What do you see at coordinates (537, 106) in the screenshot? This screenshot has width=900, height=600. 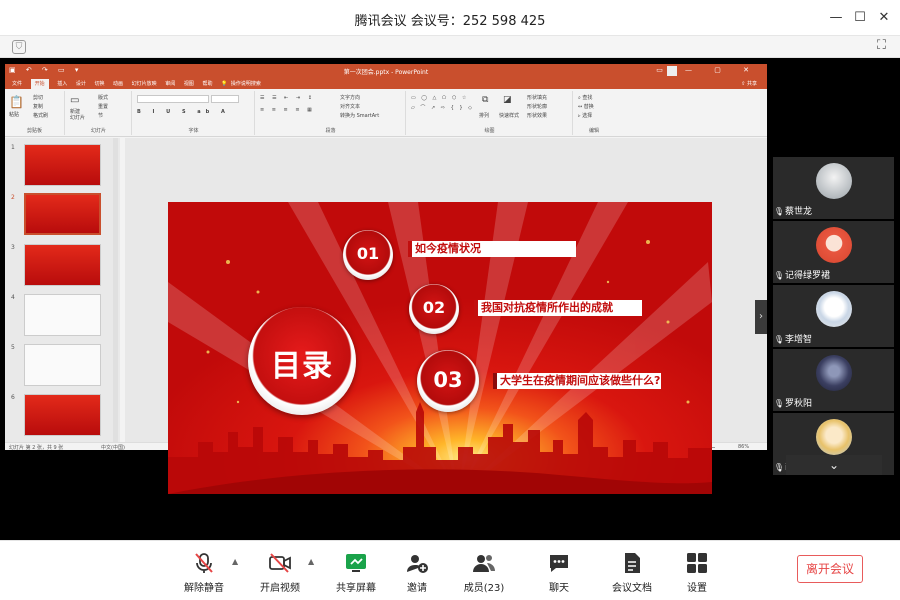 I see `shape-outline-button: 形状轮廓` at bounding box center [537, 106].